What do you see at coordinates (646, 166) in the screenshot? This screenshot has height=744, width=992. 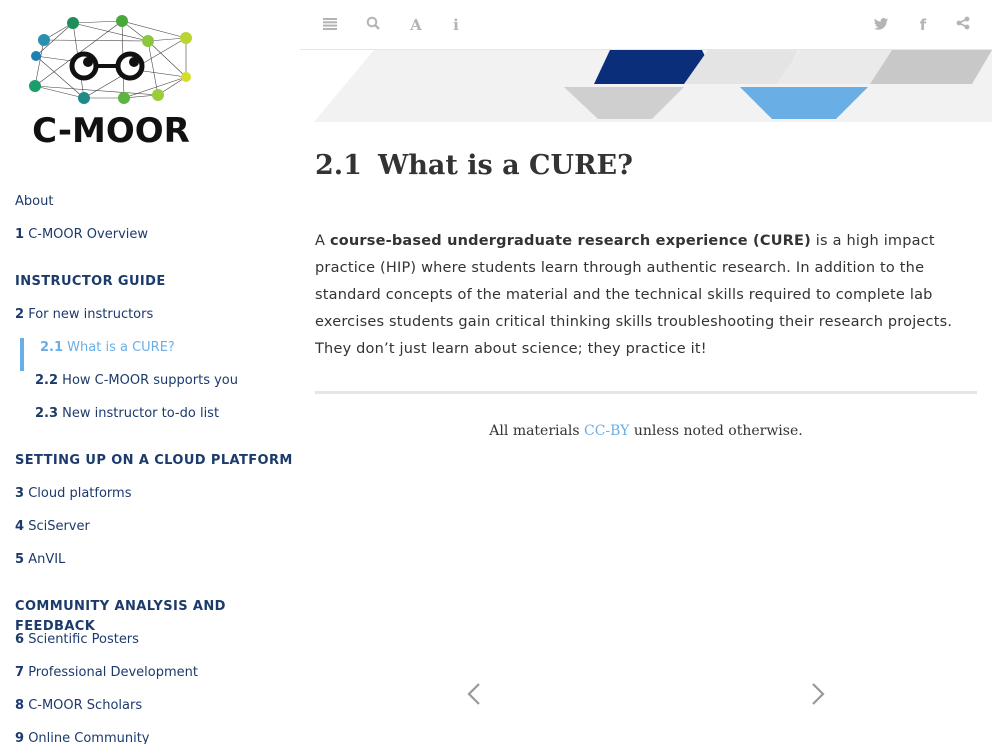 I see `page-title: 2.1 What is a CURE?` at bounding box center [646, 166].